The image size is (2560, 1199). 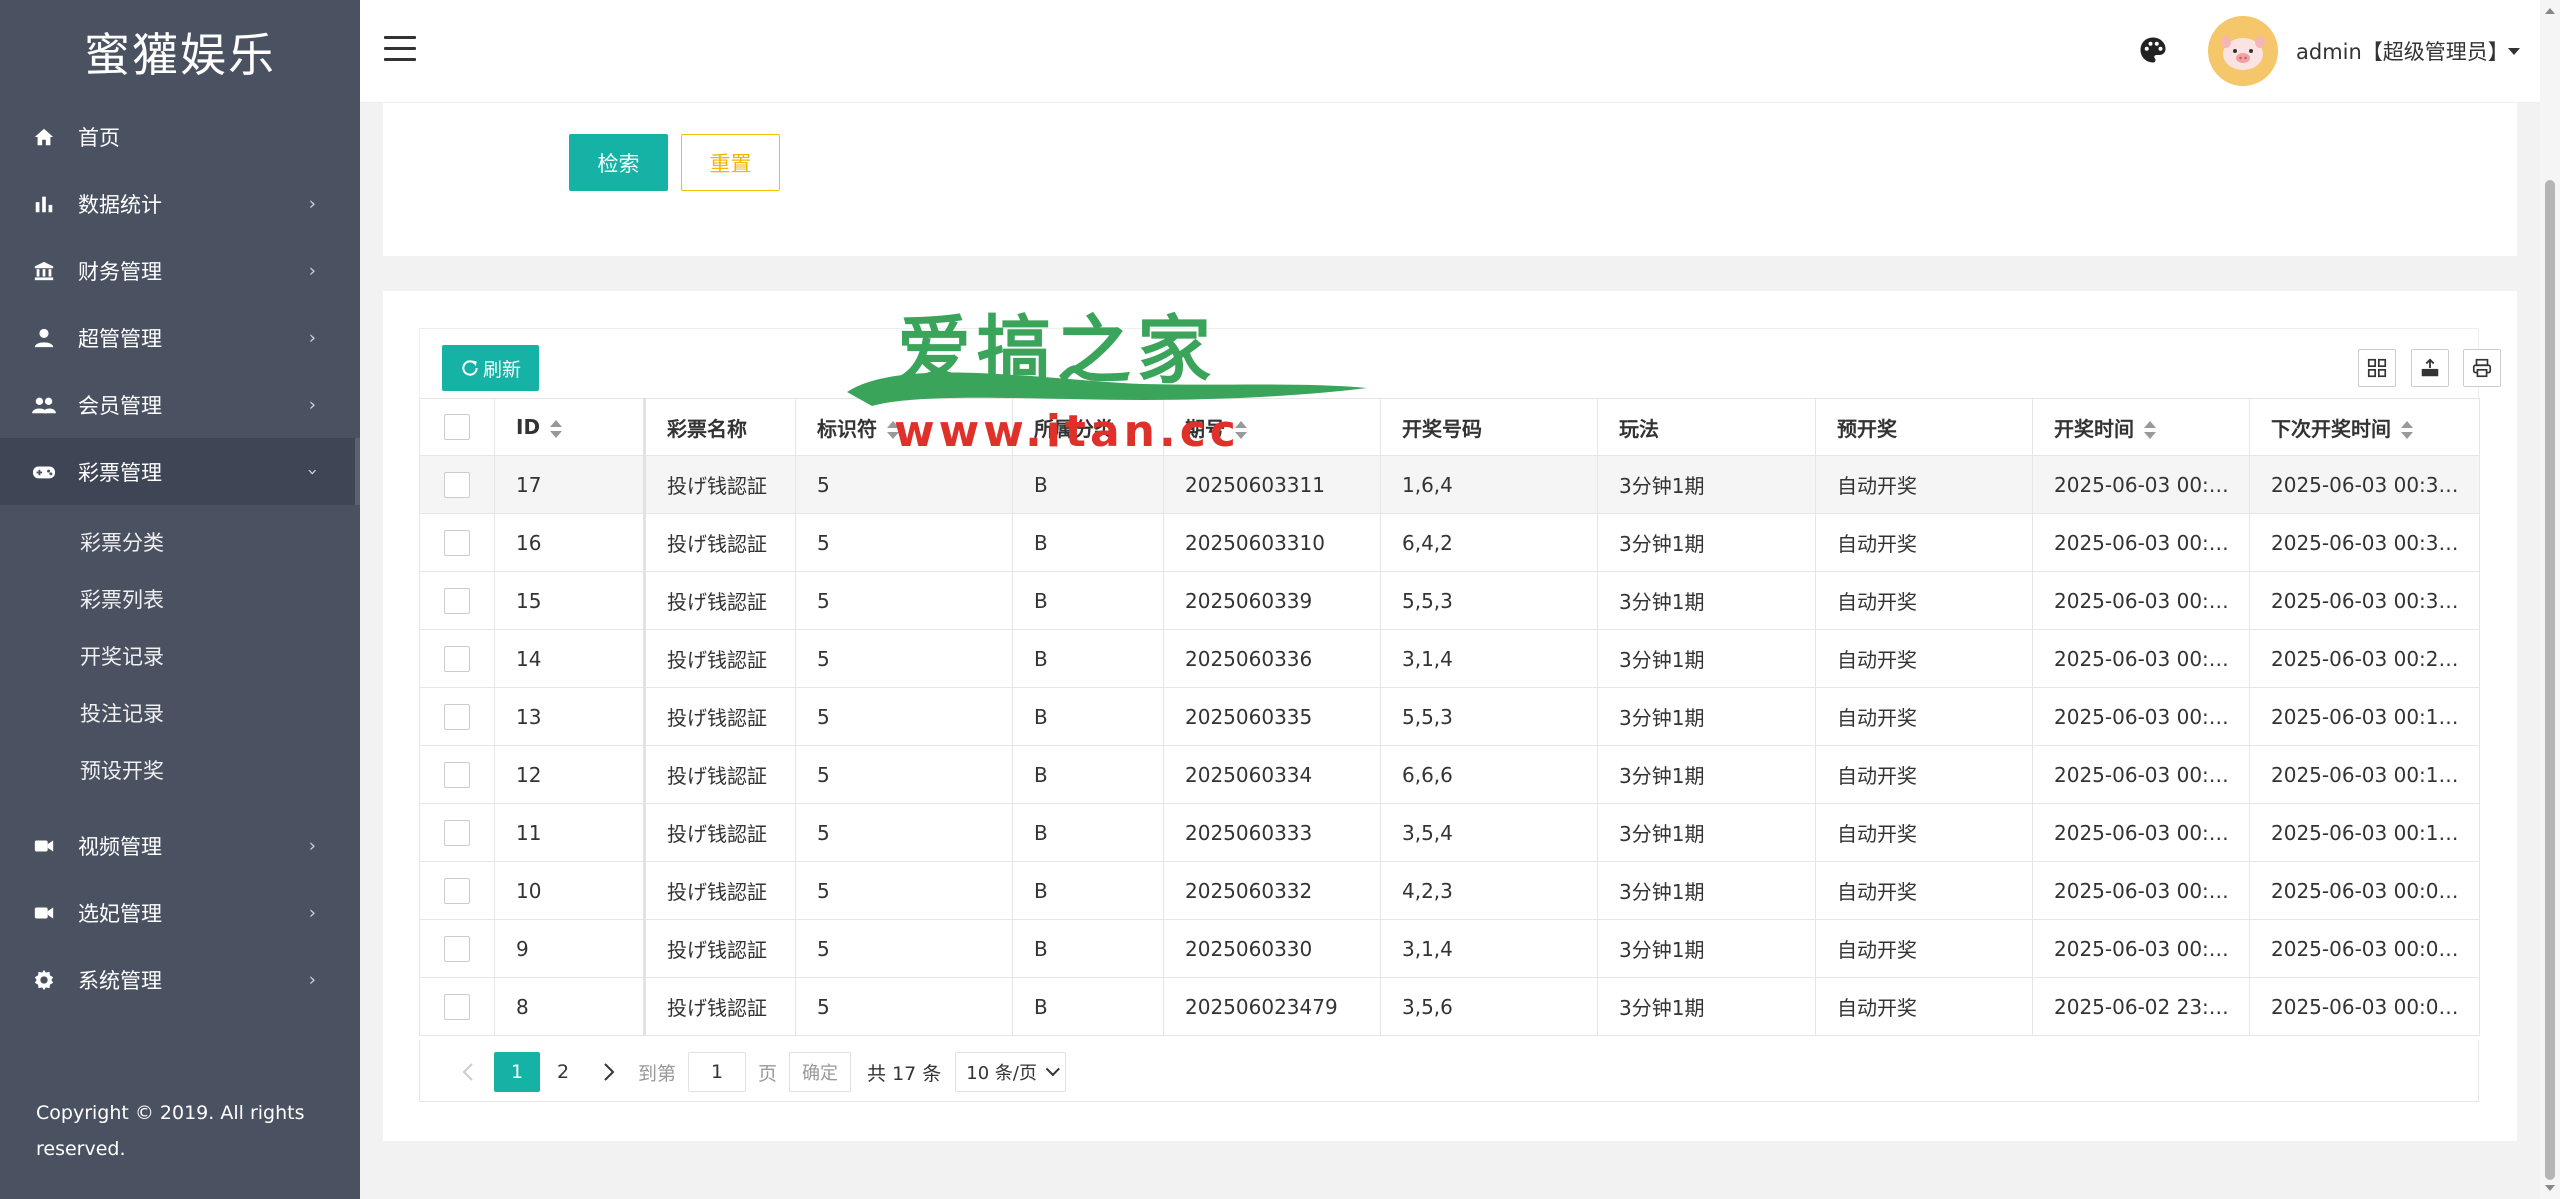 What do you see at coordinates (2550, 1188) in the screenshot?
I see `scroll-down-icon` at bounding box center [2550, 1188].